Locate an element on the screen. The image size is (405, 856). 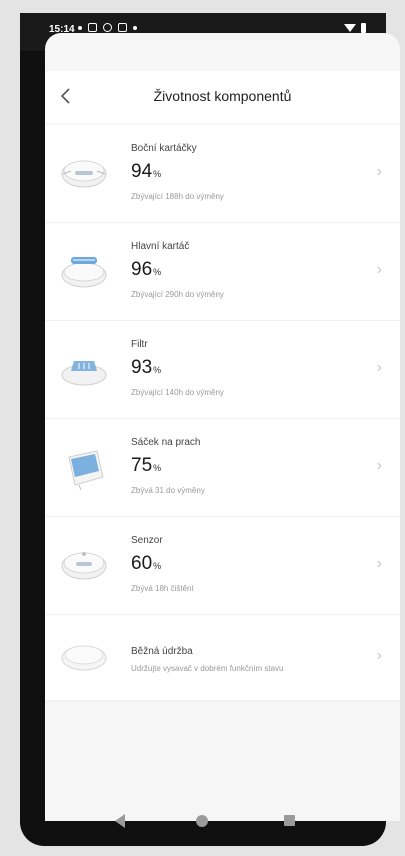
status-notification-icons is located at coordinates (107, 27).